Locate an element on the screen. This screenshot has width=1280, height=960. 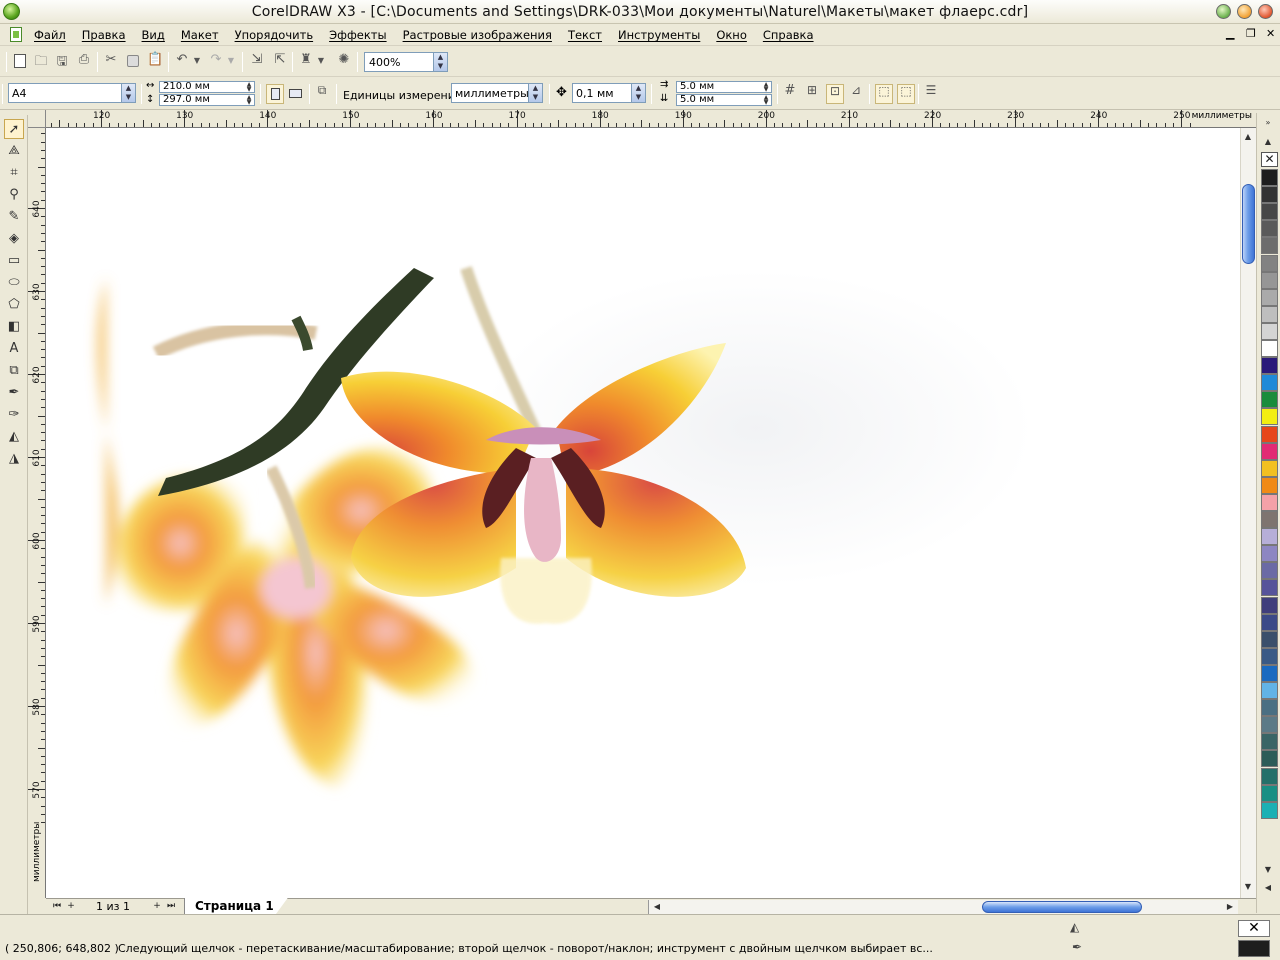
menu-text: Текст is located at coordinates (585, 35).